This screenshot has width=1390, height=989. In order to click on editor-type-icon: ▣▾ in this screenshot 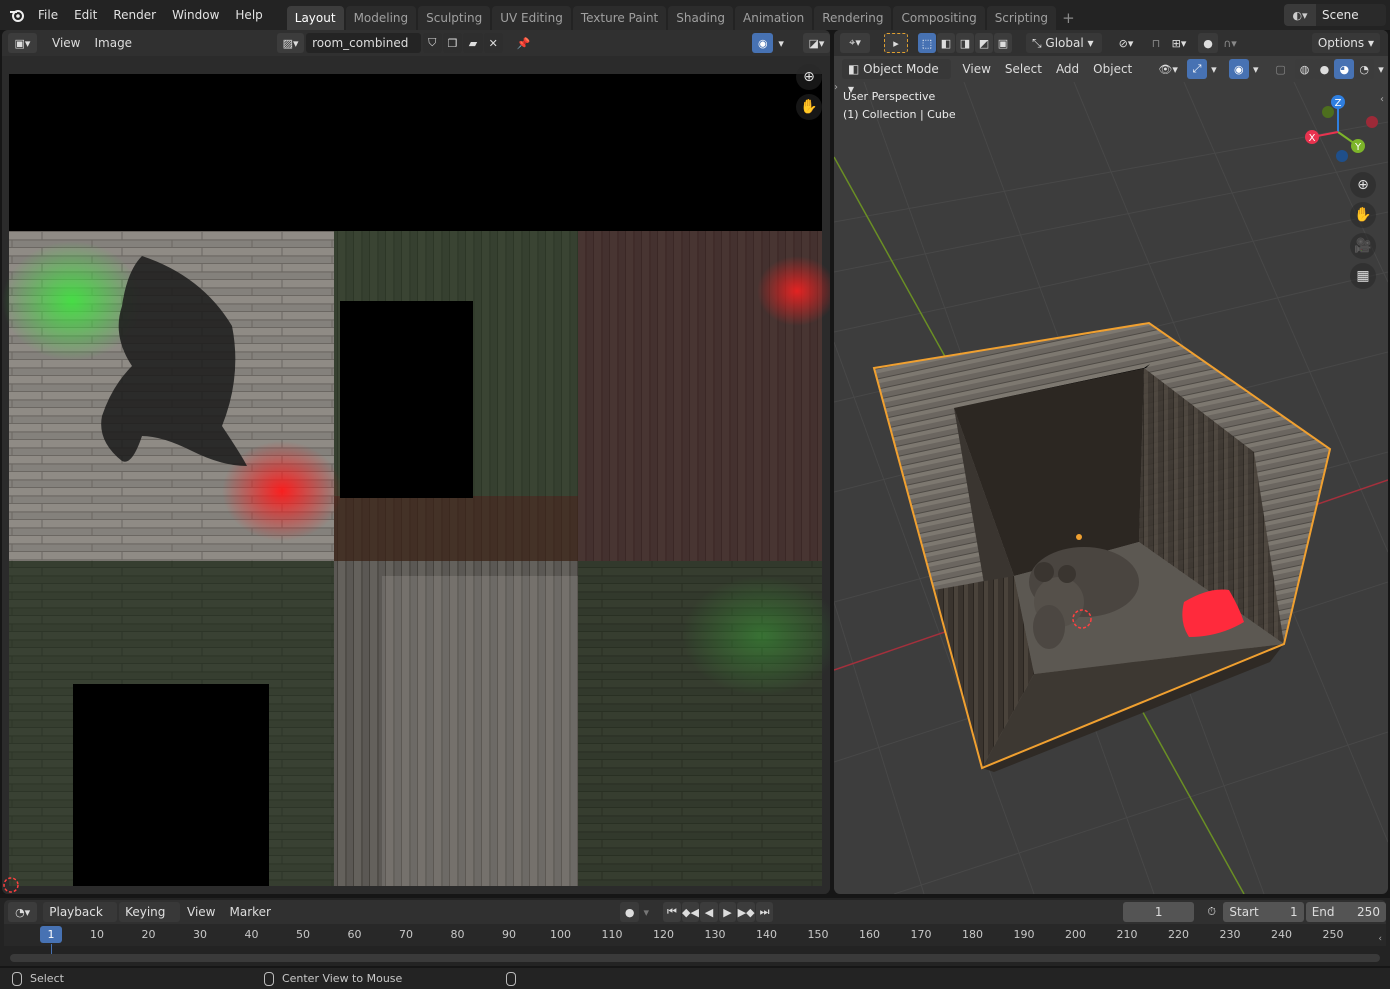, I will do `click(22, 43)`.